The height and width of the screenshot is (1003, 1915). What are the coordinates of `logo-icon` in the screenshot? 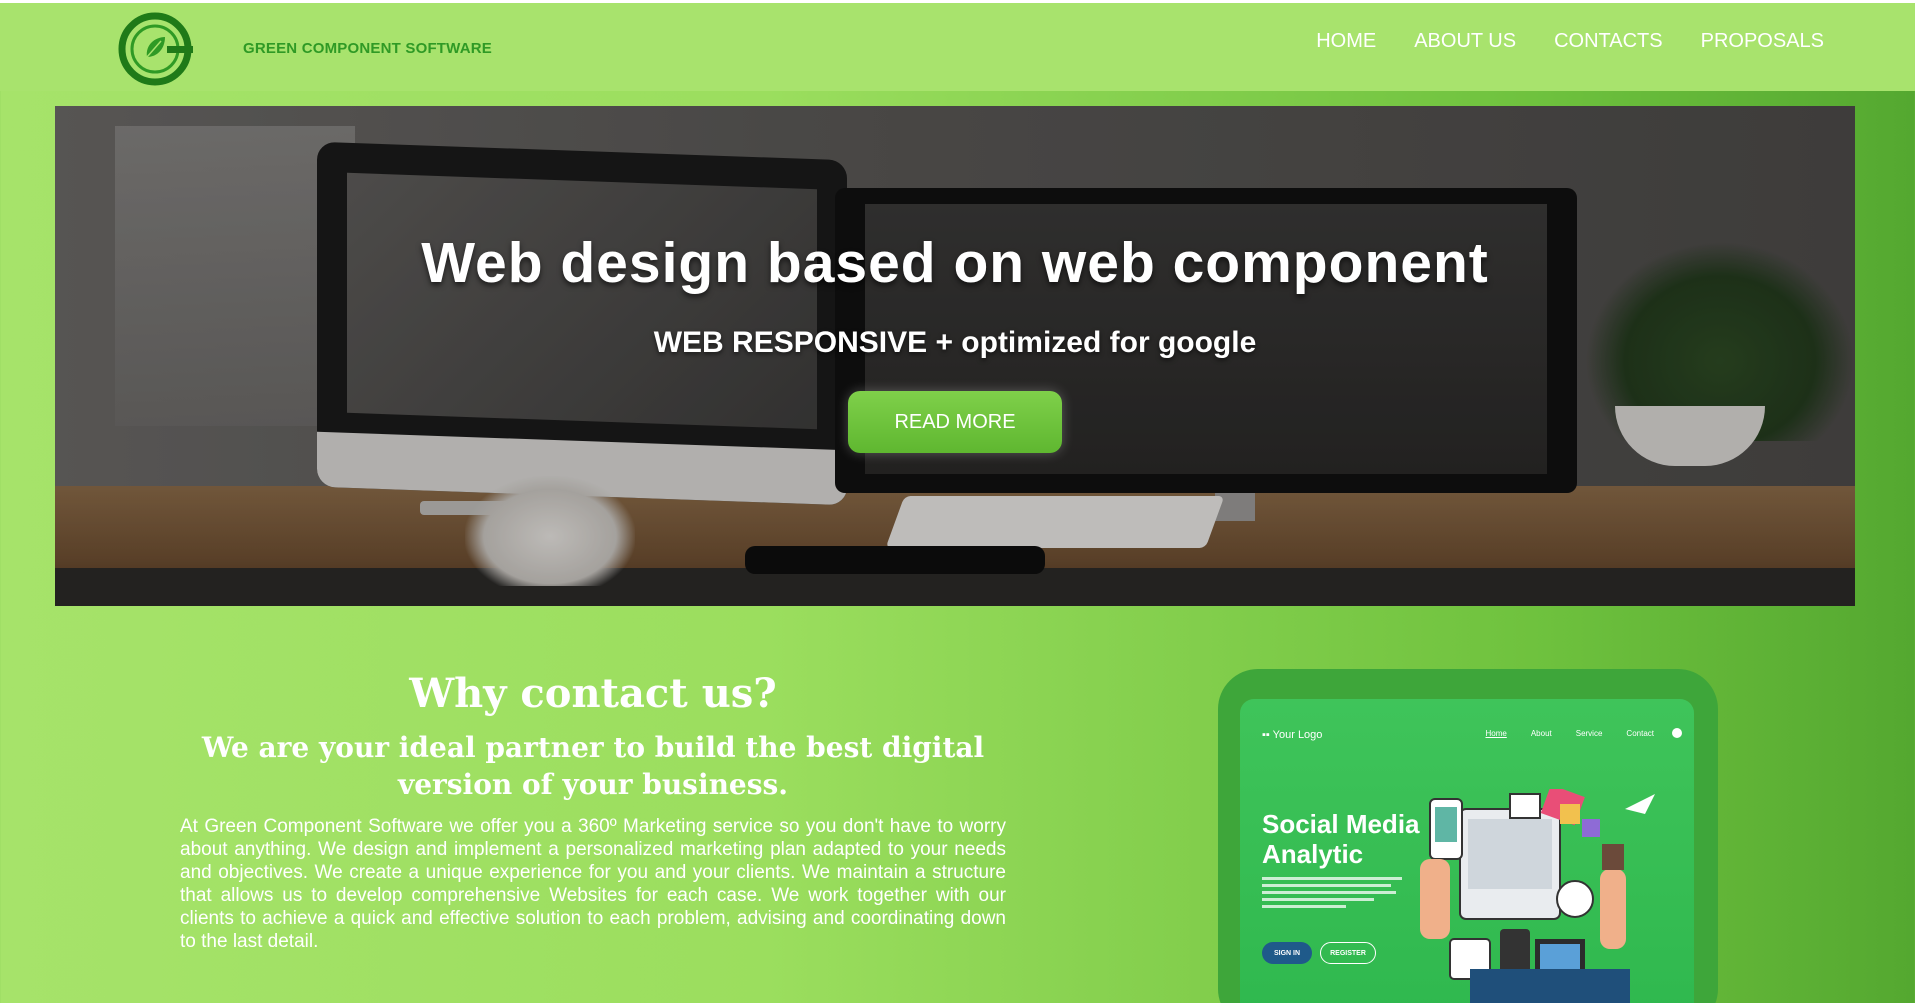 It's located at (155, 49).